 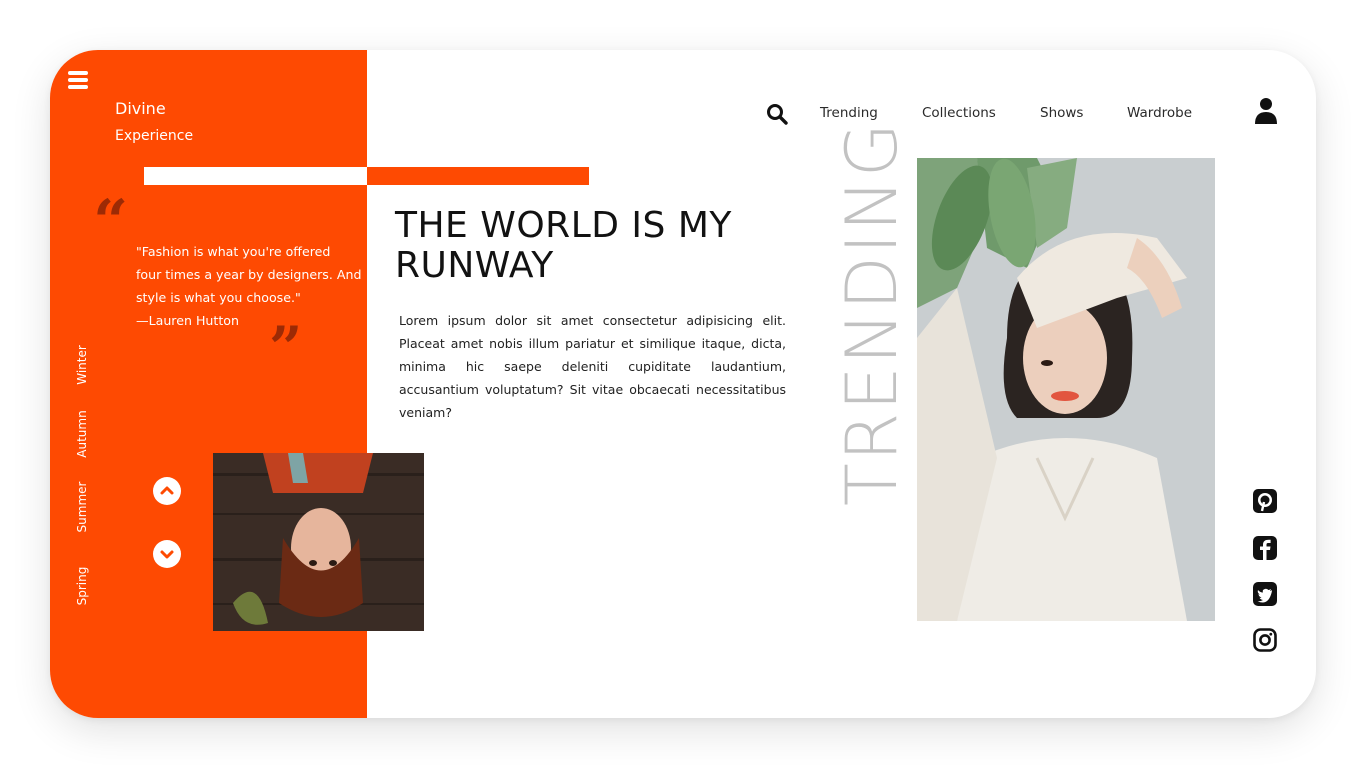 I want to click on featured-photo-large, so click(x=1066, y=389).